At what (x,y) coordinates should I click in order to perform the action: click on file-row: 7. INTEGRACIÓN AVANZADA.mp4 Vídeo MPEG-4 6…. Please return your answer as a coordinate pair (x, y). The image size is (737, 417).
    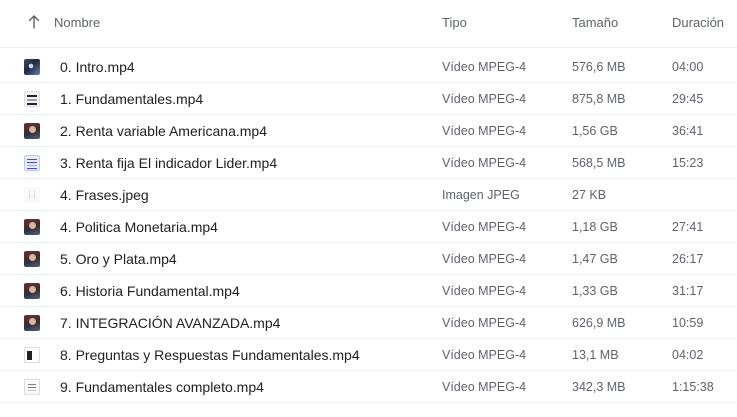
    Looking at the image, I should click on (368, 323).